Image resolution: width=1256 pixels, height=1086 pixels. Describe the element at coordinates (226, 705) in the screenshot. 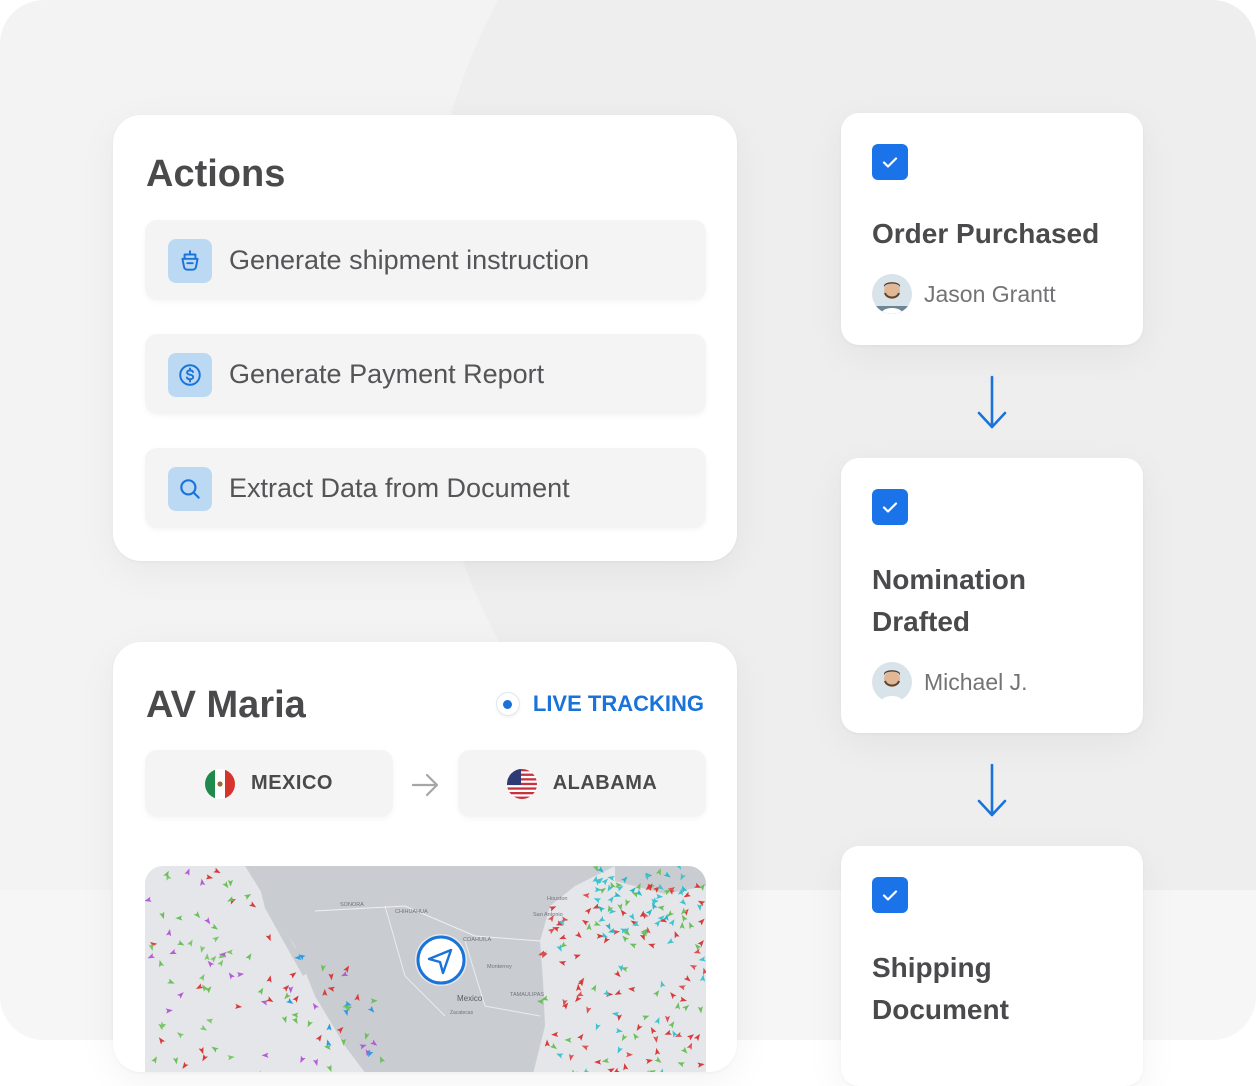

I see `vessel-name: AV Maria` at that location.